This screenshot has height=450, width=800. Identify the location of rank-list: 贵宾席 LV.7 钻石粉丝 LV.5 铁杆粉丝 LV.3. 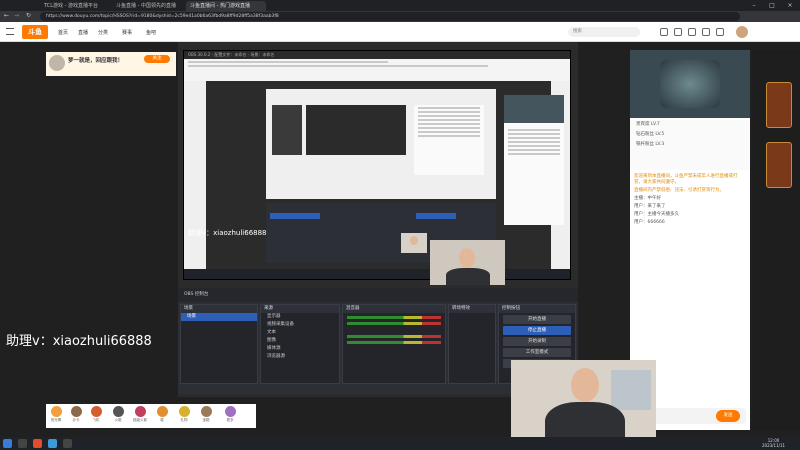
(690, 145).